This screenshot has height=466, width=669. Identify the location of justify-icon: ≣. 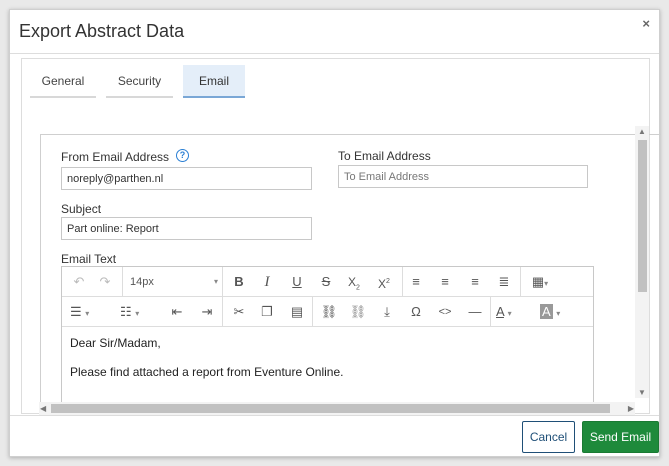
(504, 282).